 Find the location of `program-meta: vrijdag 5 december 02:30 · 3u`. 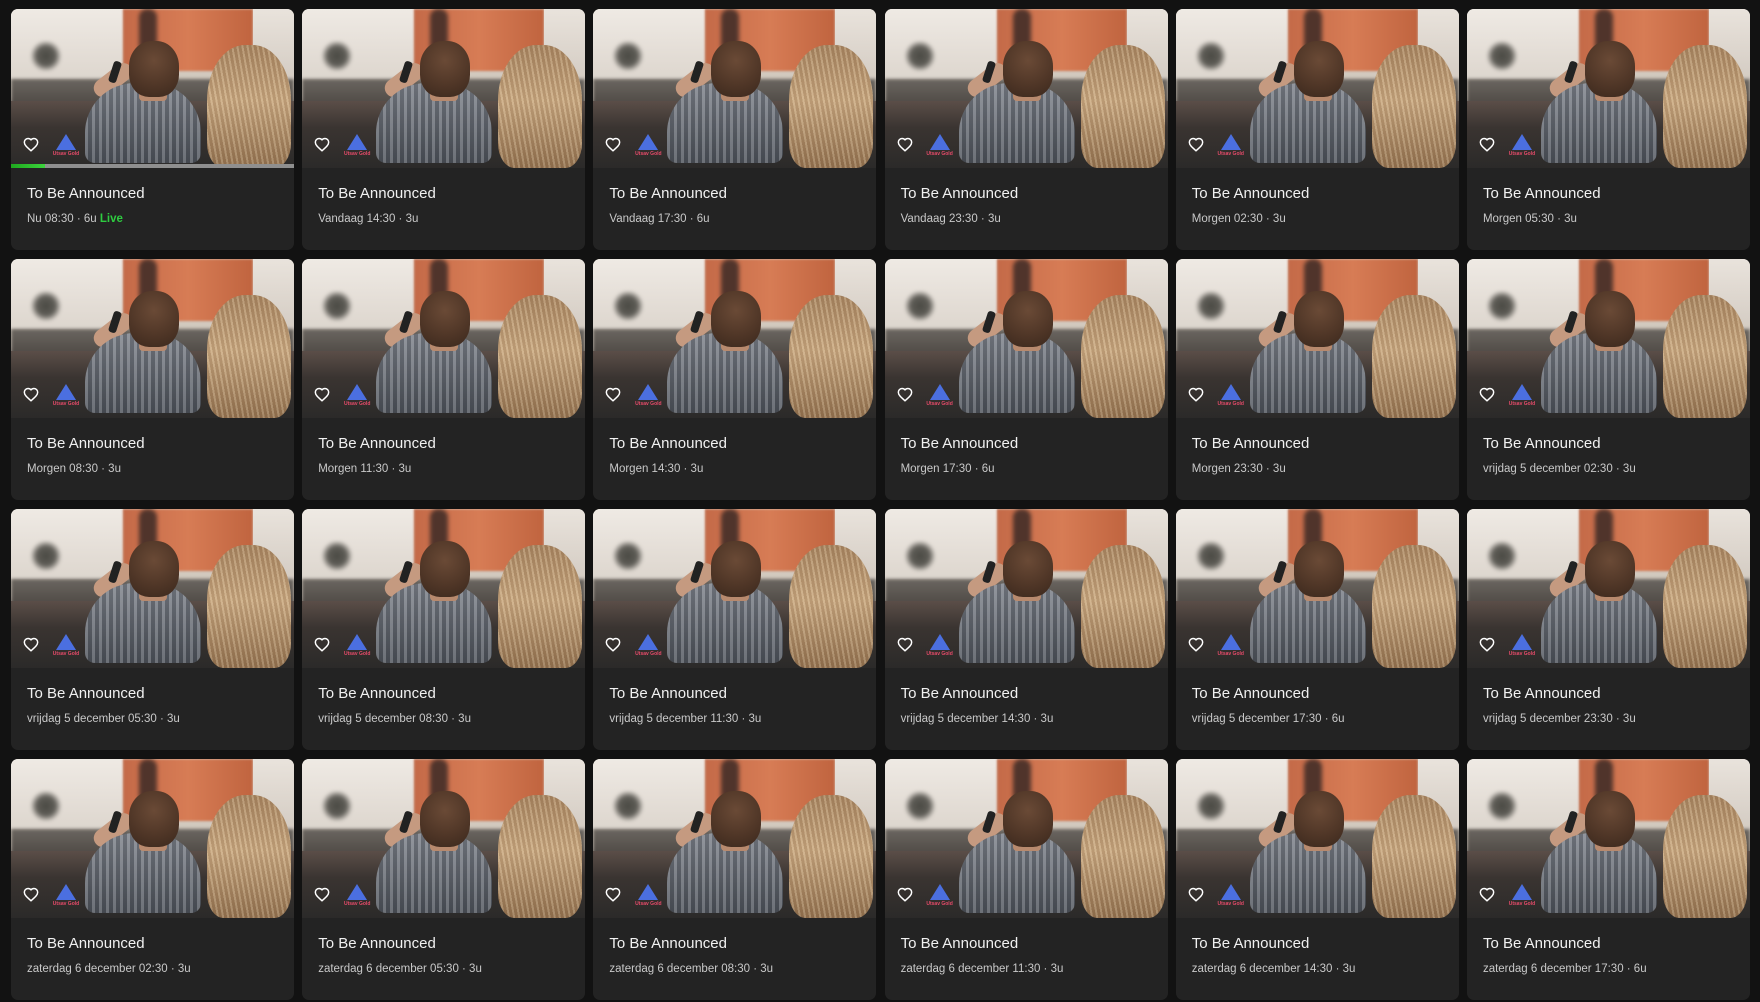

program-meta: vrijdag 5 december 02:30 · 3u is located at coordinates (1559, 469).